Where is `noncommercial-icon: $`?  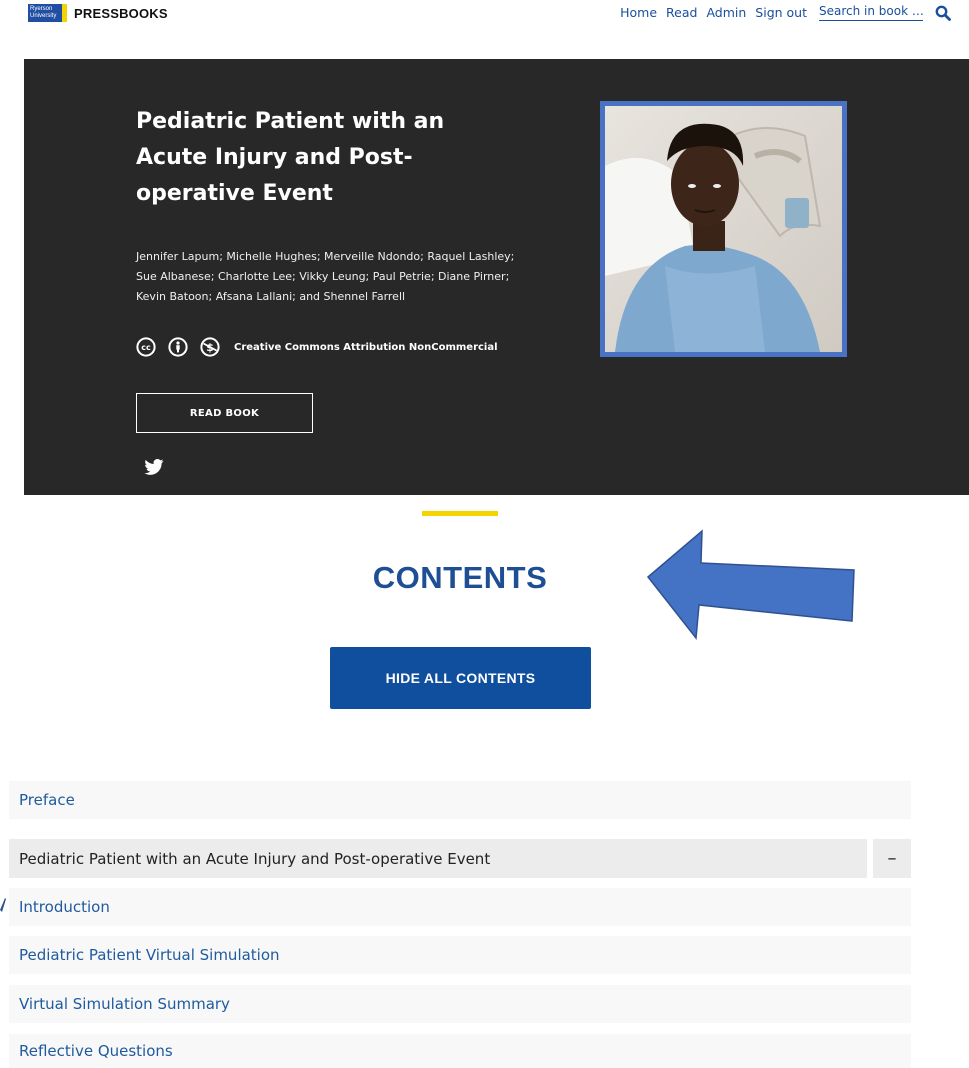
noncommercial-icon: $ is located at coordinates (210, 347).